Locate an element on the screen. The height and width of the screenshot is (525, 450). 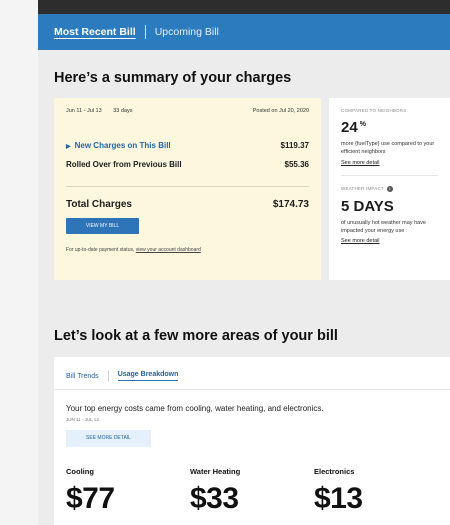
caret-right-icon: ▶ is located at coordinates (68, 147).